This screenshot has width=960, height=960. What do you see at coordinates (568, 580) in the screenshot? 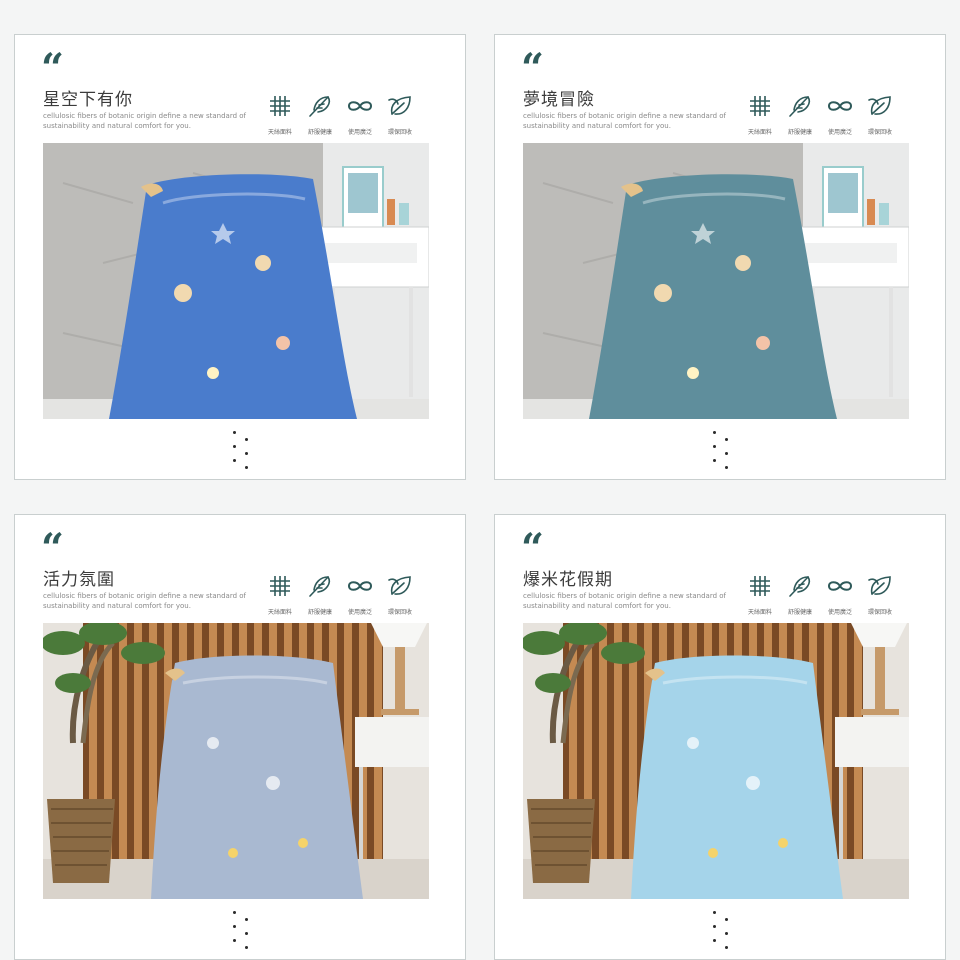
I see `product-title: 爆米花假期` at bounding box center [568, 580].